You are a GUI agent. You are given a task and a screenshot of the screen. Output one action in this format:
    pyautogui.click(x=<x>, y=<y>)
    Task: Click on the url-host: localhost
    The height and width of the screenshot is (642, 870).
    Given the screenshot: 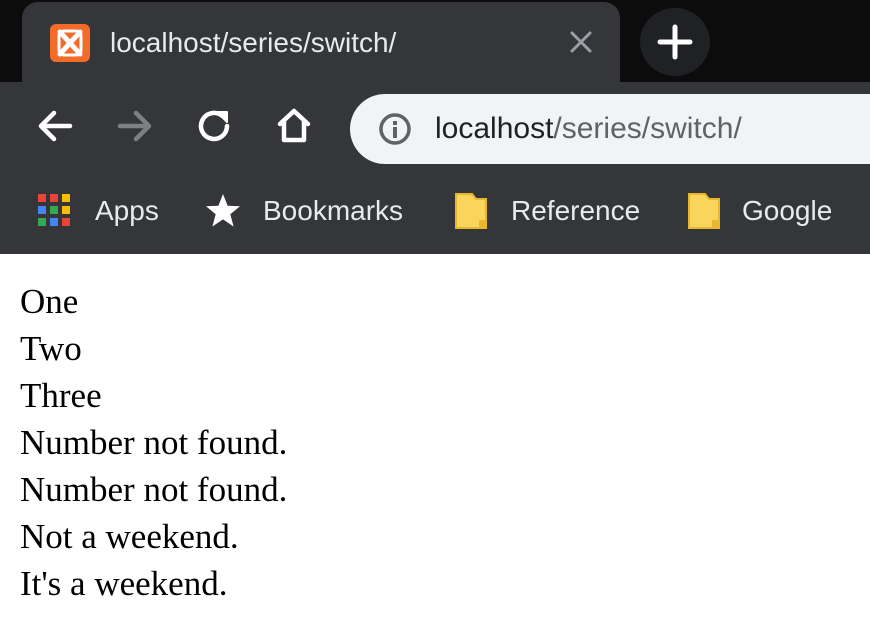 What is the action you would take?
    pyautogui.click(x=494, y=128)
    